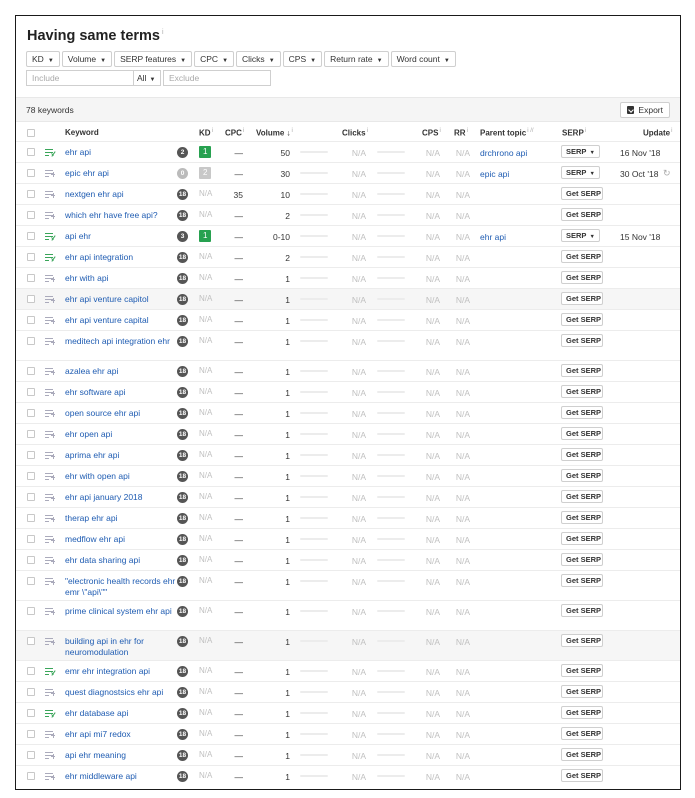 This screenshot has height=798, width=695. What do you see at coordinates (121, 413) in the screenshot?
I see `keyword-link: open source ehr api` at bounding box center [121, 413].